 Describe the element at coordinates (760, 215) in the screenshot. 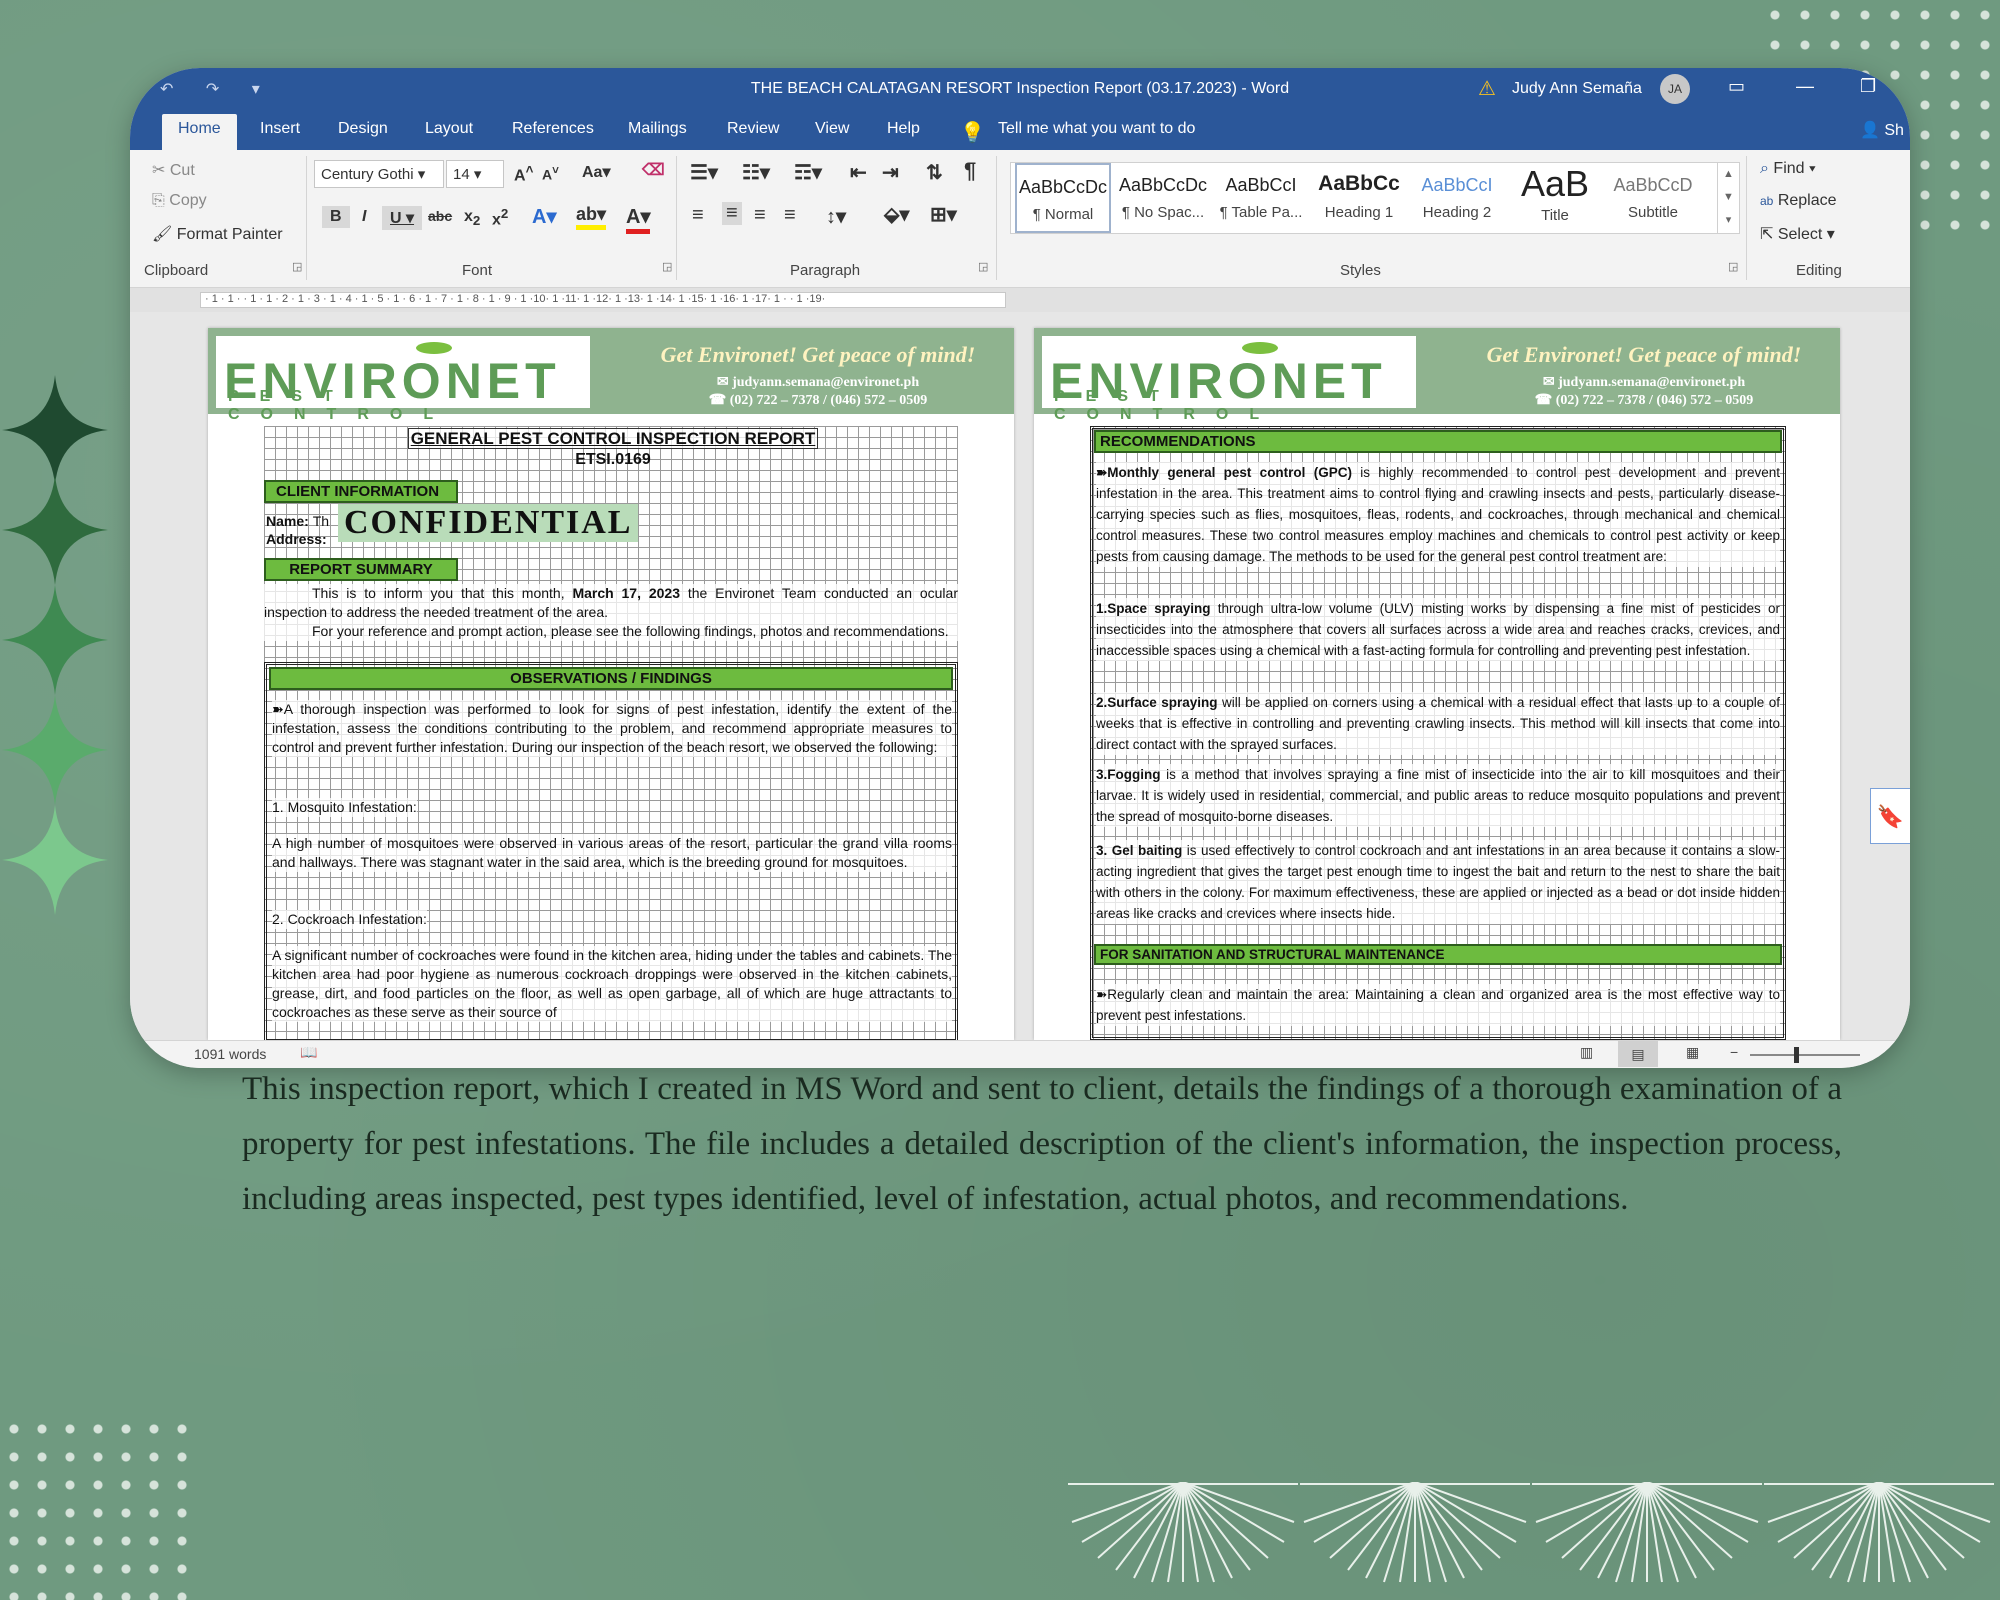

I see `align-right-icon: ≡` at that location.